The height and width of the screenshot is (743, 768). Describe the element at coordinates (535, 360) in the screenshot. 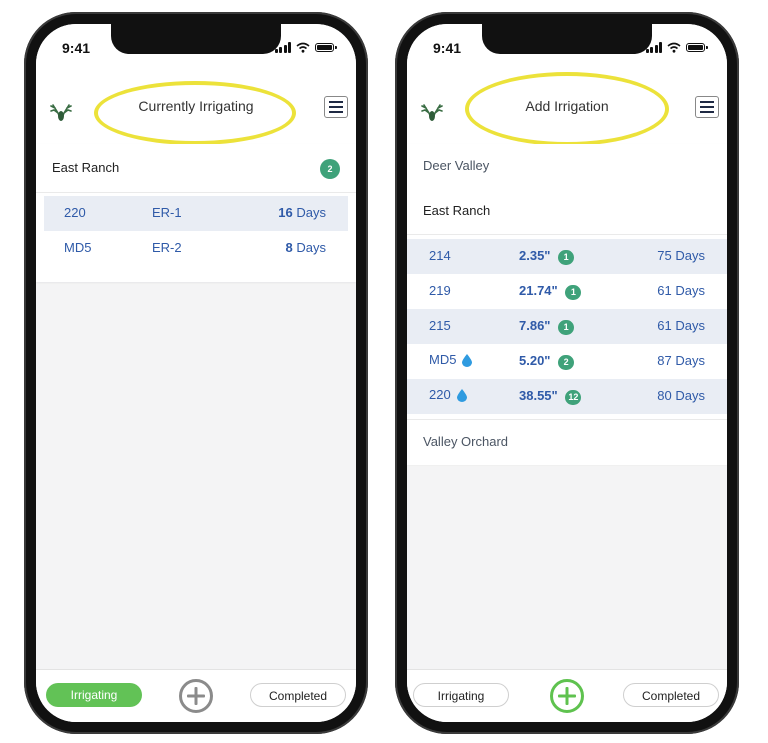

I see `amount-value: 5.20"` at that location.